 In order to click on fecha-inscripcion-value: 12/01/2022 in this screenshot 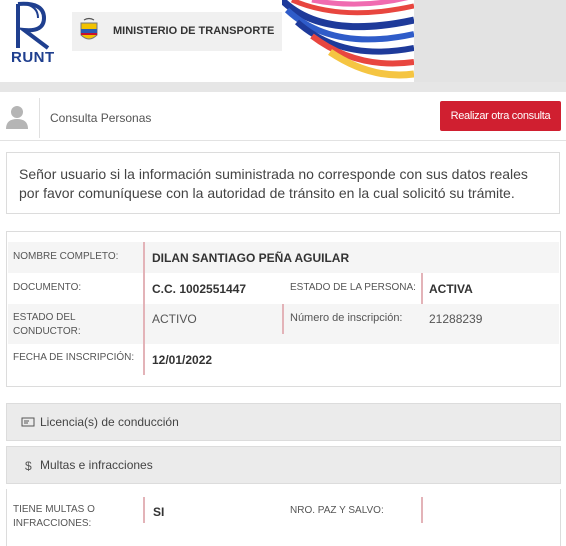, I will do `click(182, 360)`.